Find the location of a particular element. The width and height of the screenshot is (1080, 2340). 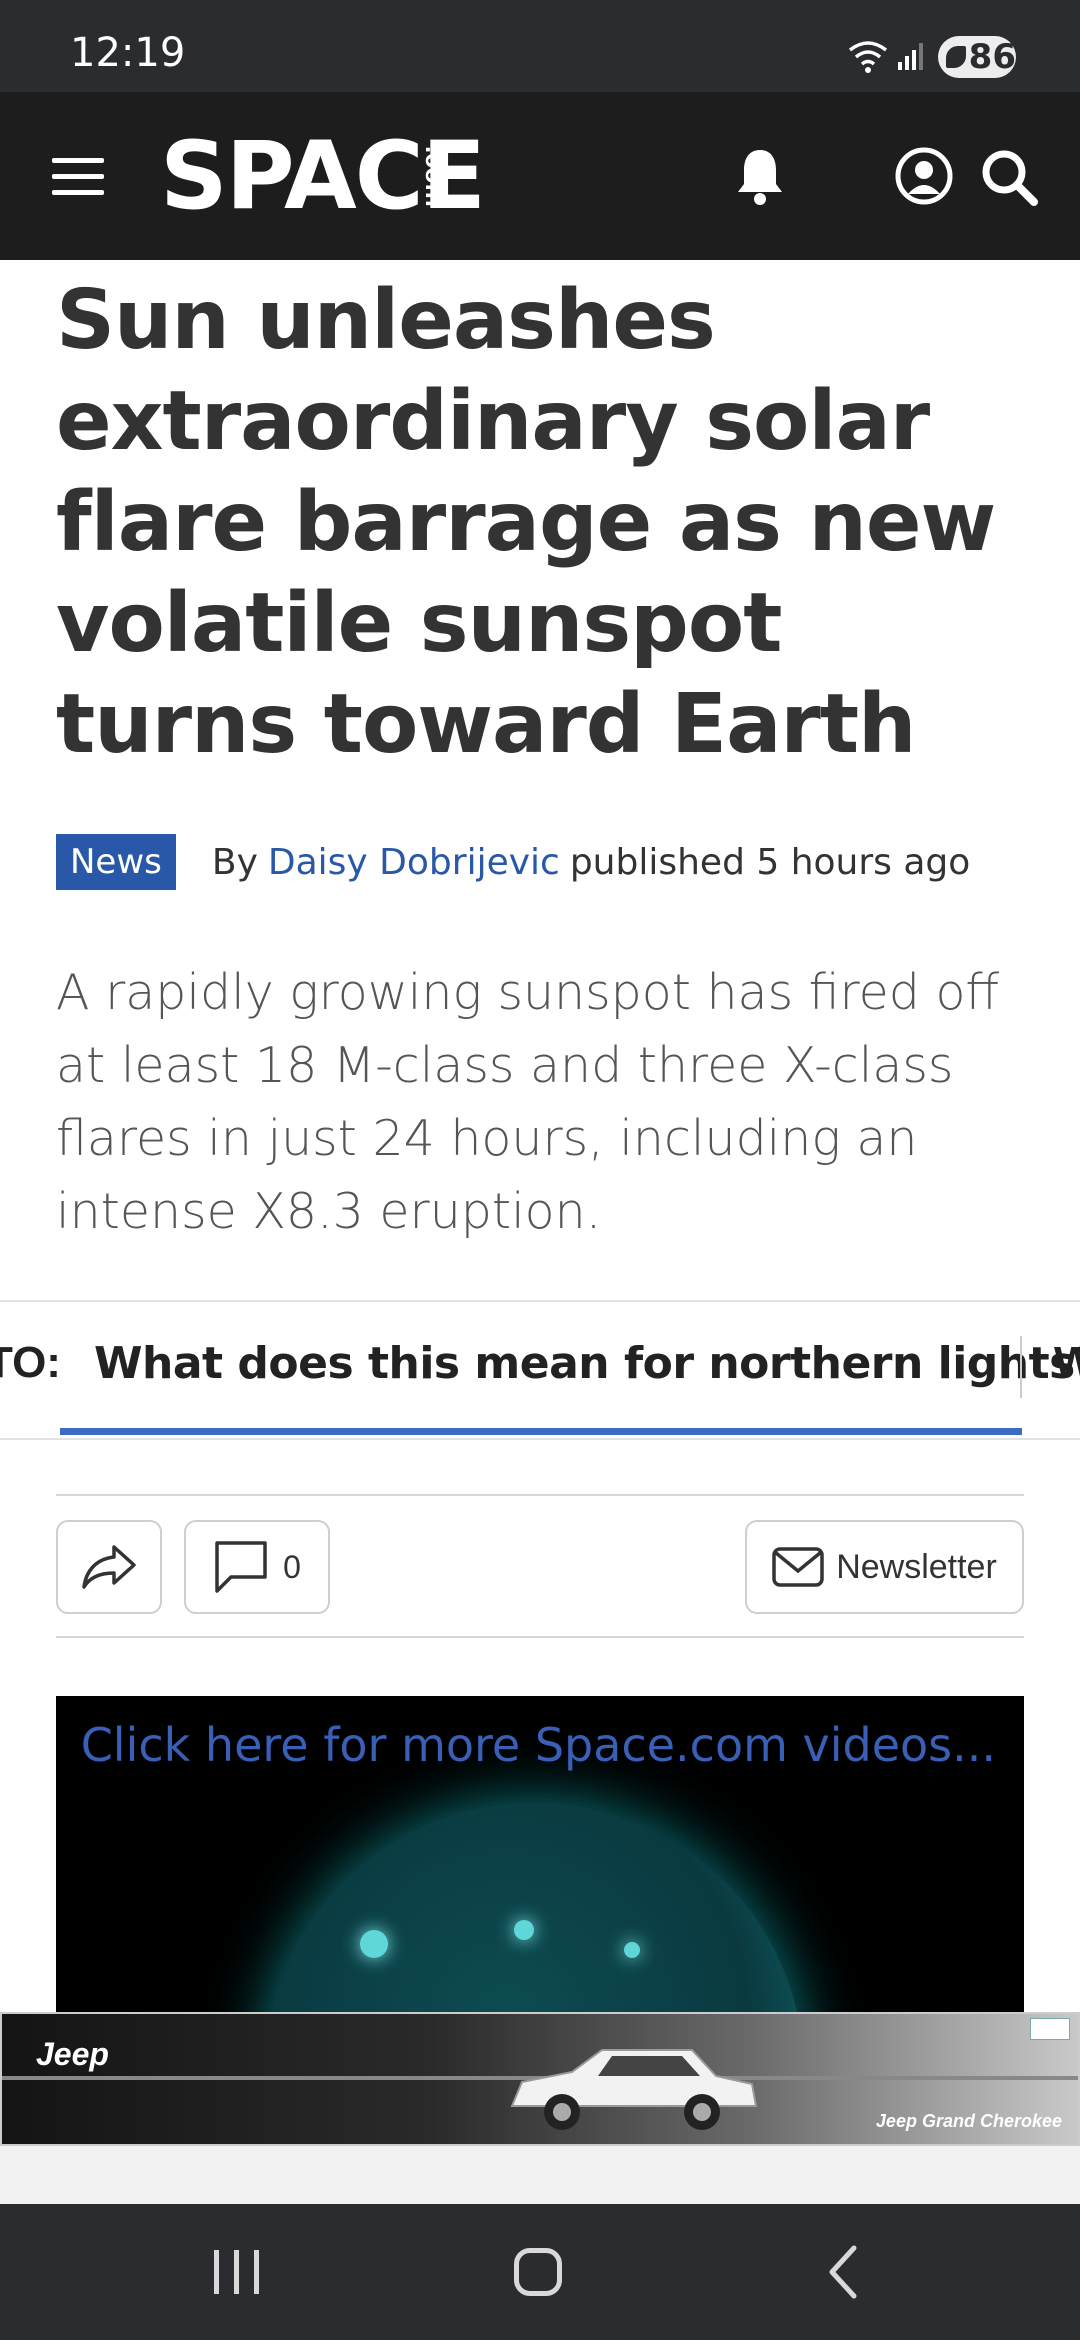

status-time: 12:19 is located at coordinates (128, 53).